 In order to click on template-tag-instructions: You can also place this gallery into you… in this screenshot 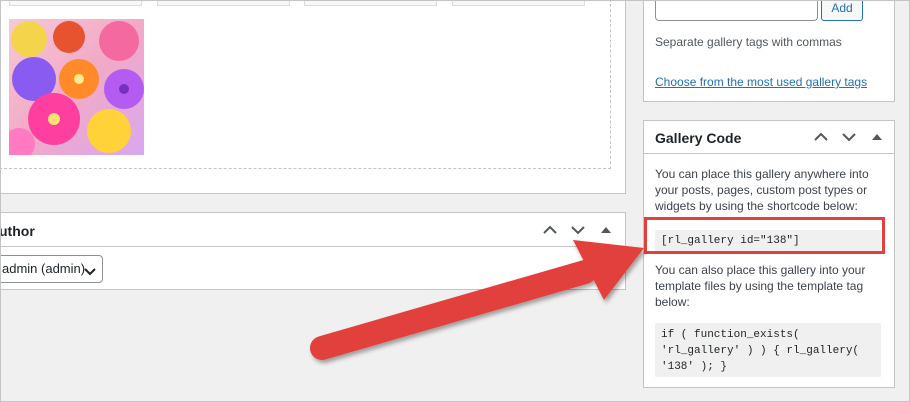, I will do `click(760, 286)`.